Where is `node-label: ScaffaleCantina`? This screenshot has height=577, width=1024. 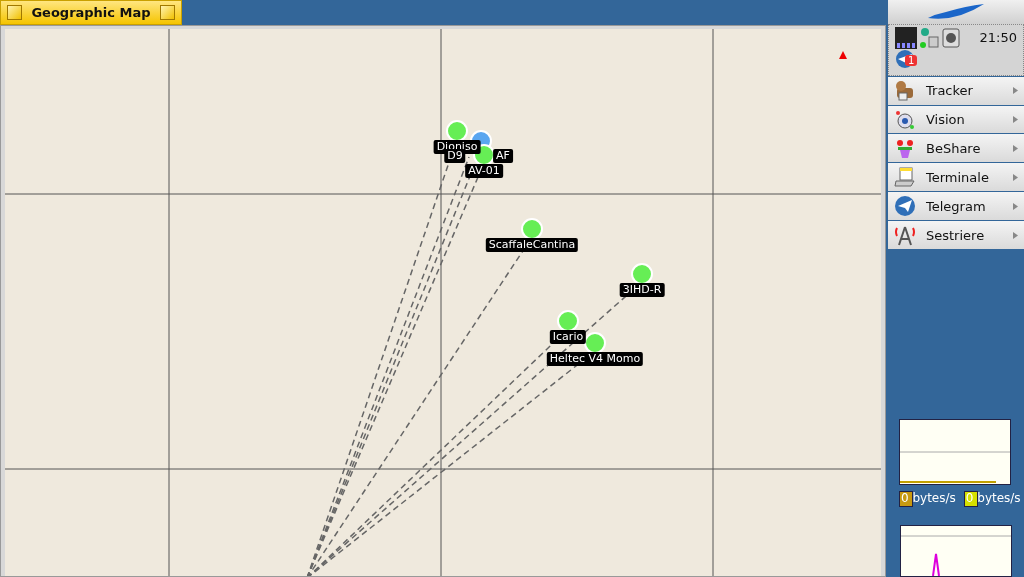 node-label: ScaffaleCantina is located at coordinates (532, 245).